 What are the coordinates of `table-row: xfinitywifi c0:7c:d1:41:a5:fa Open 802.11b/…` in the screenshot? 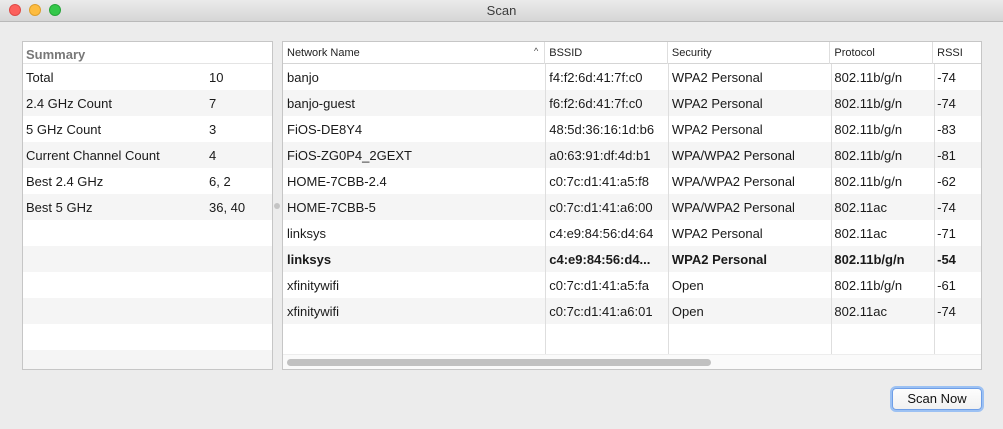 It's located at (632, 285).